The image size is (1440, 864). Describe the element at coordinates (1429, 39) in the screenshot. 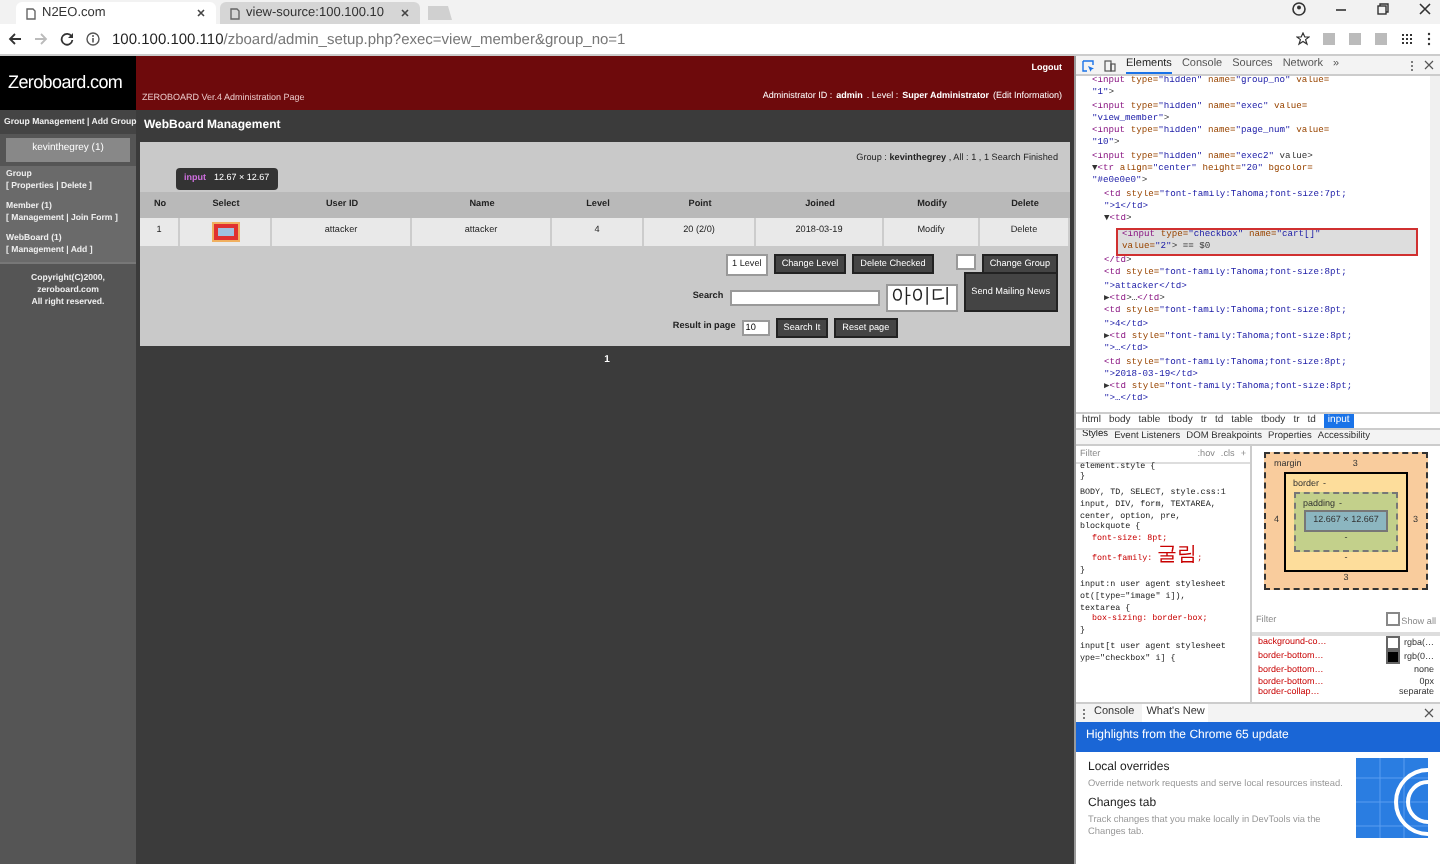

I see `menu-icon` at that location.